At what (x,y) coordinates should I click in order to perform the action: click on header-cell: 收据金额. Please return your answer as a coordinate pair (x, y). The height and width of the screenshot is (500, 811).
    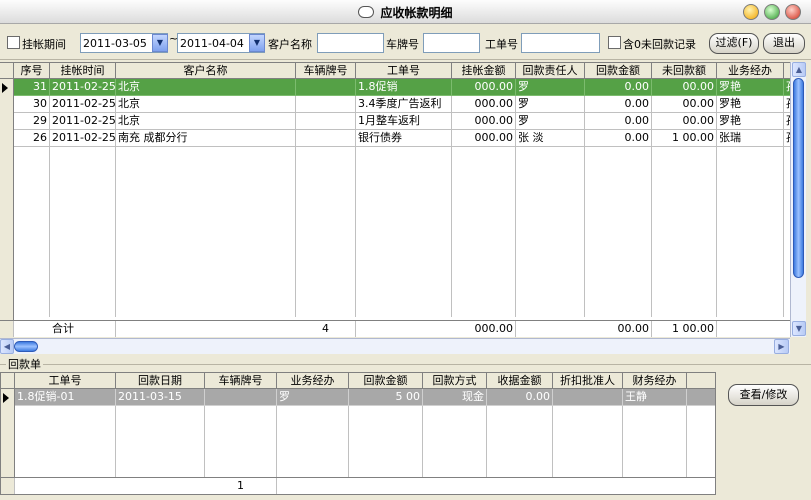
    Looking at the image, I should click on (520, 381).